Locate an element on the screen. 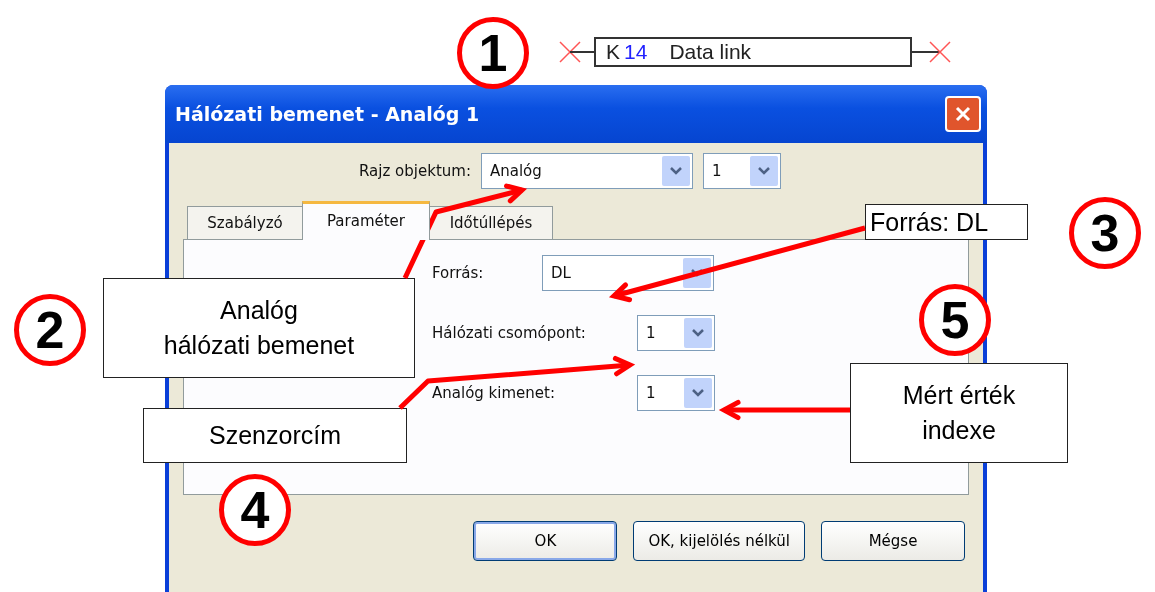  close-button is located at coordinates (963, 114).